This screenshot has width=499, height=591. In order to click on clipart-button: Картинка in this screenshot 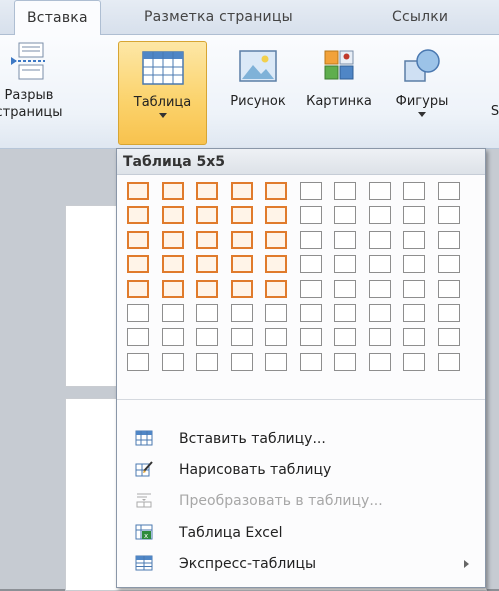, I will do `click(339, 75)`.